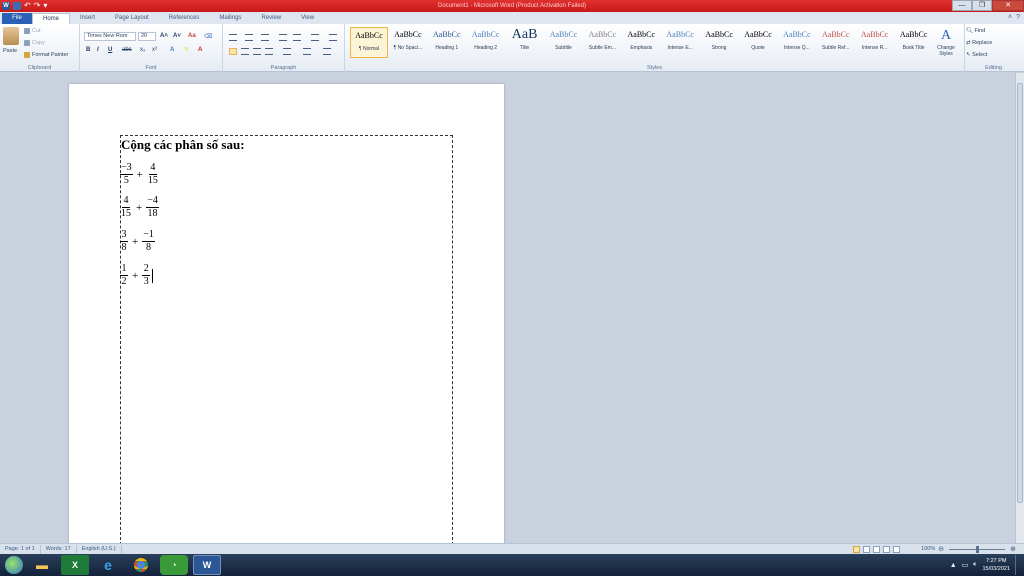  I want to click on expression-4: 12 + 23, so click(136, 275).